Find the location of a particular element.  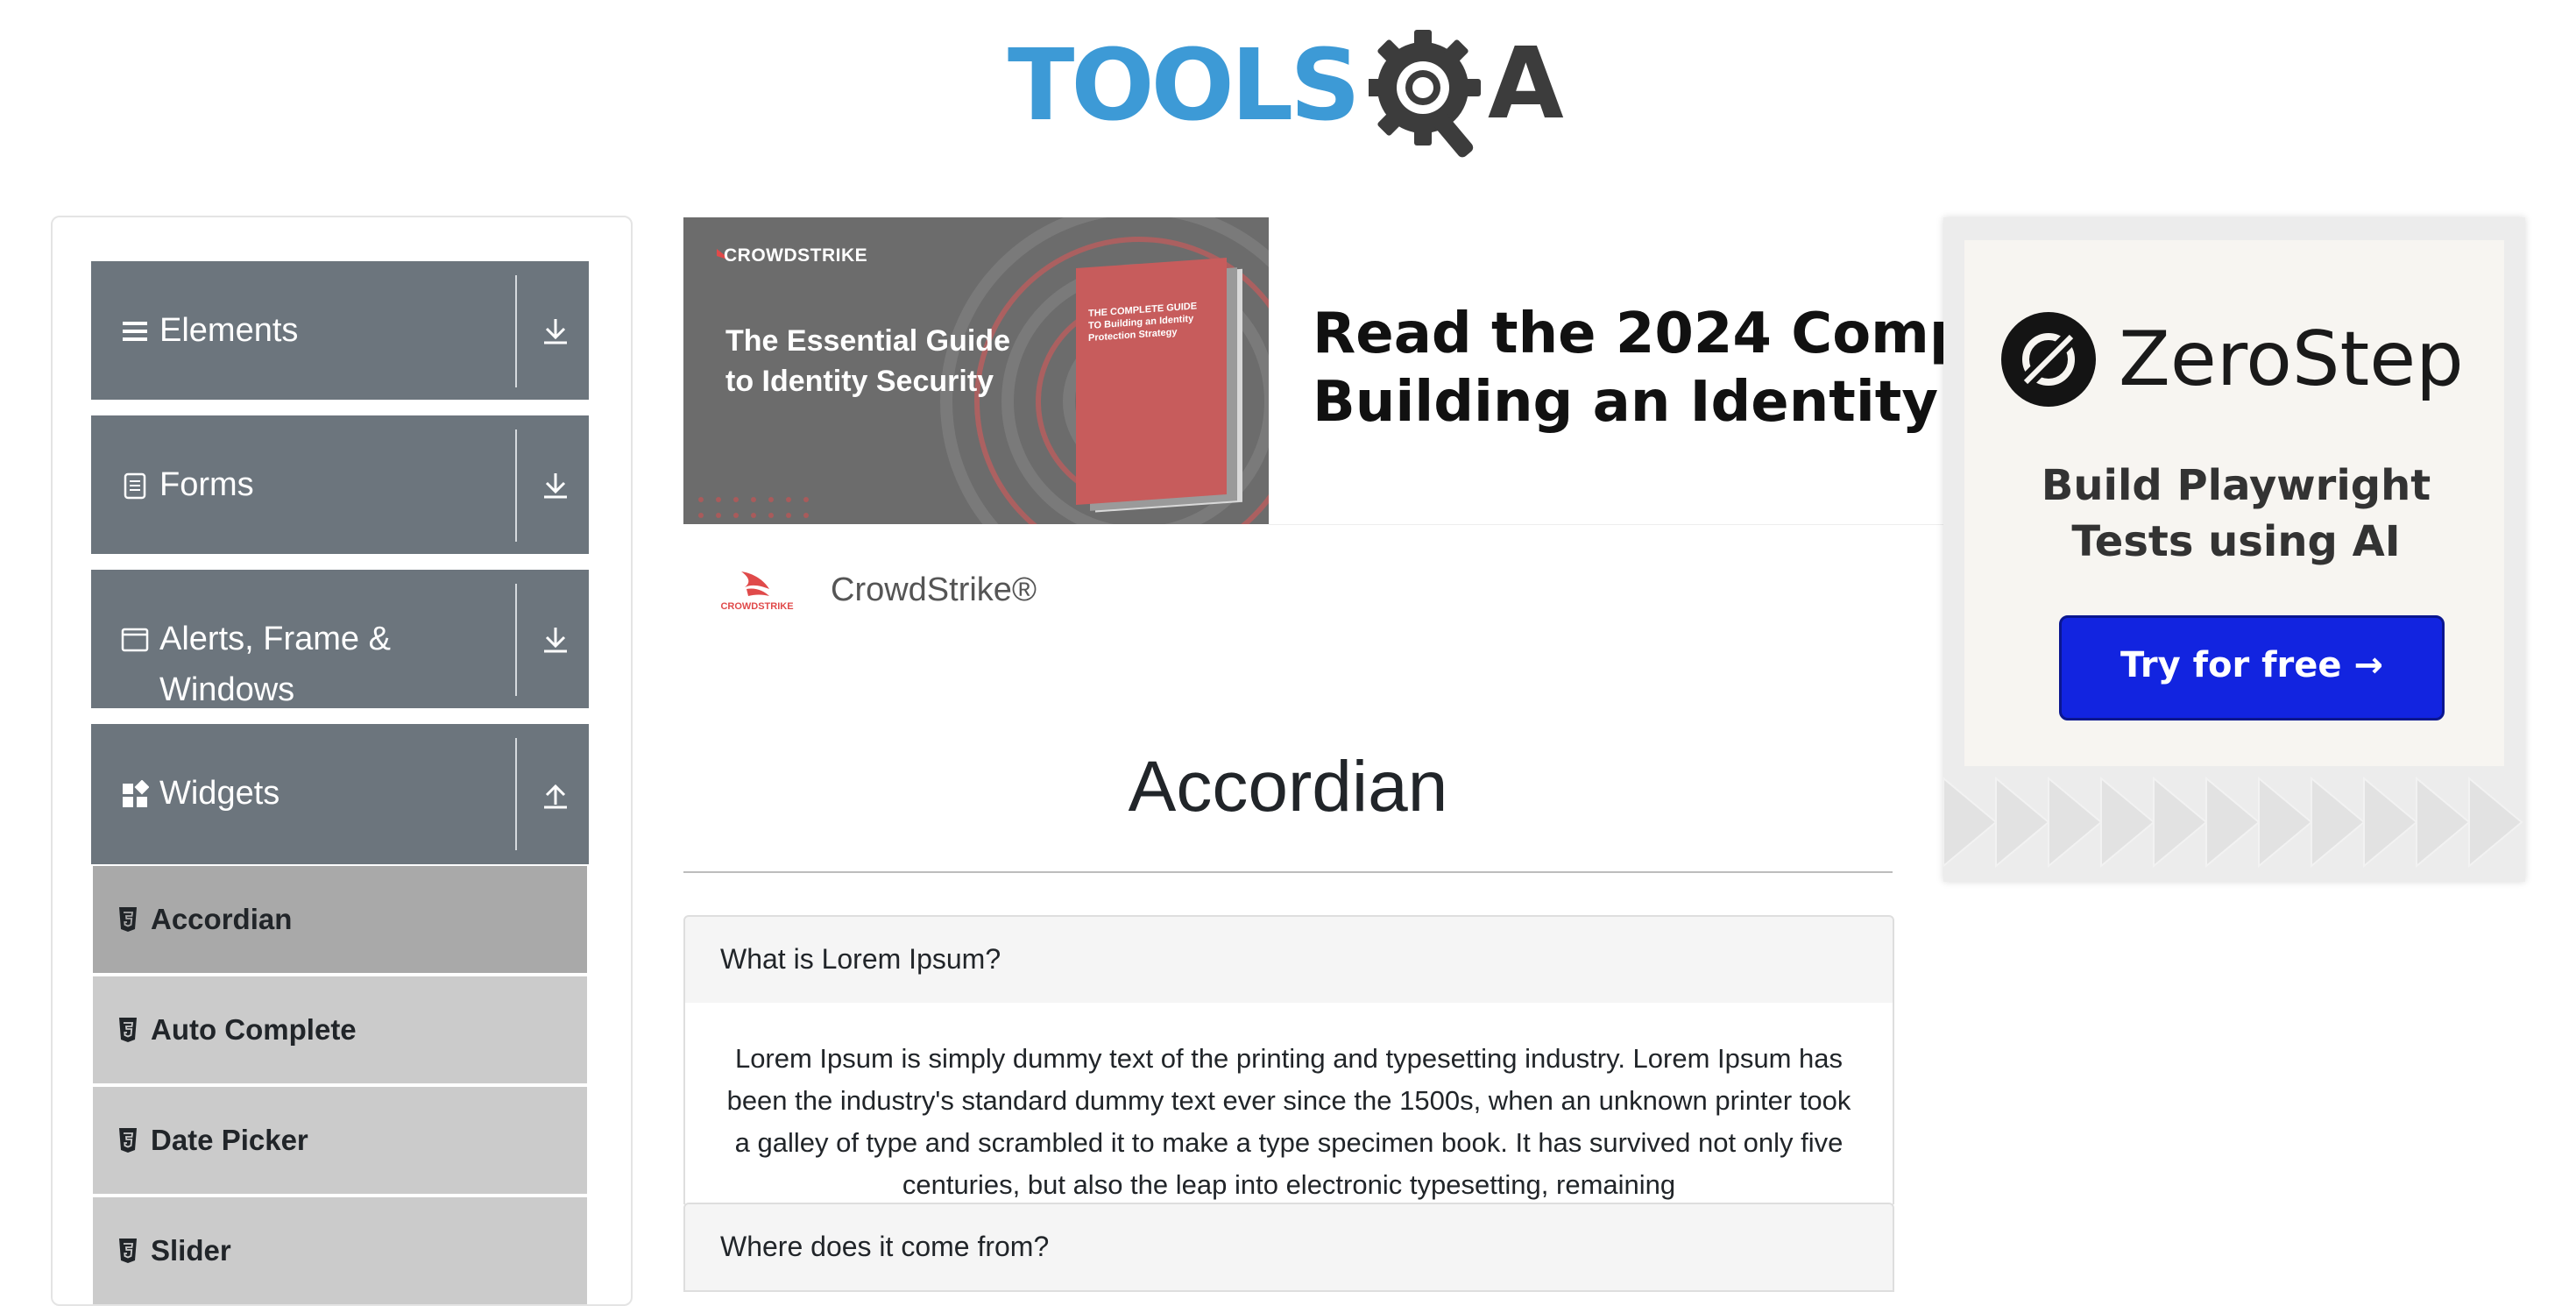

menu-item-label: Slider is located at coordinates (191, 1250).